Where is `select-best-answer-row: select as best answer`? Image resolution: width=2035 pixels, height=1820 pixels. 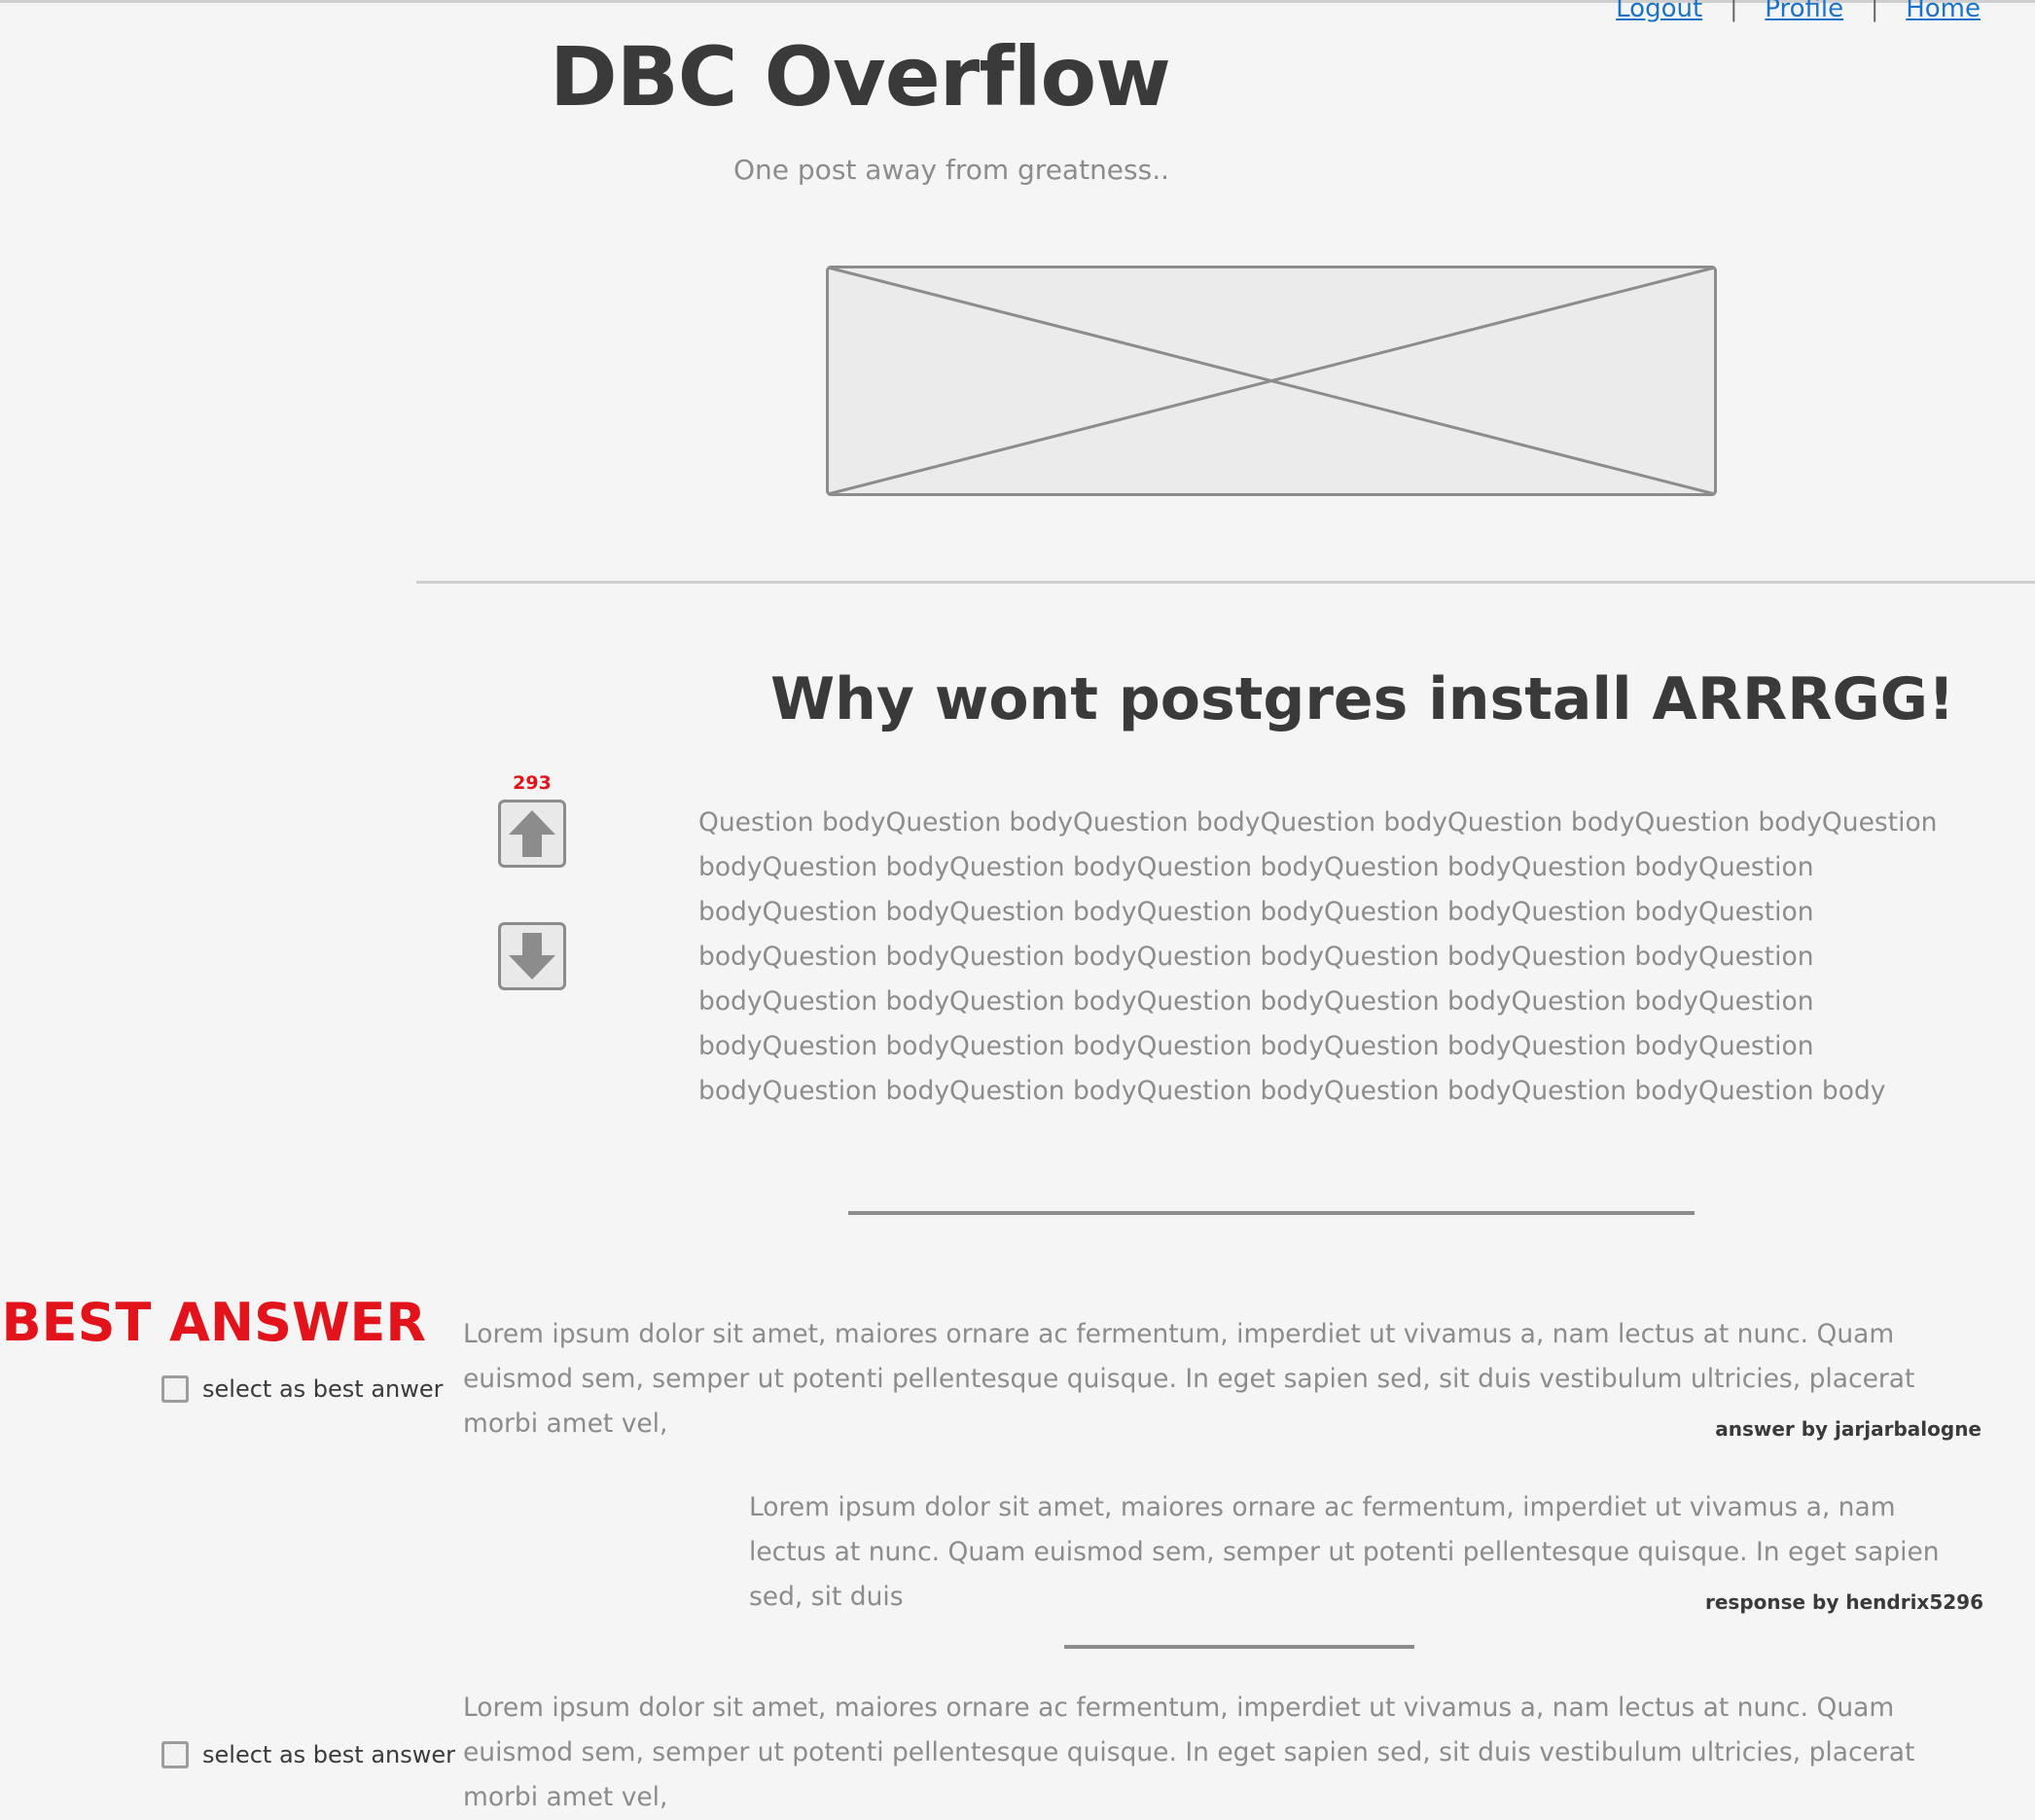
select-best-answer-row: select as best answer is located at coordinates (308, 1754).